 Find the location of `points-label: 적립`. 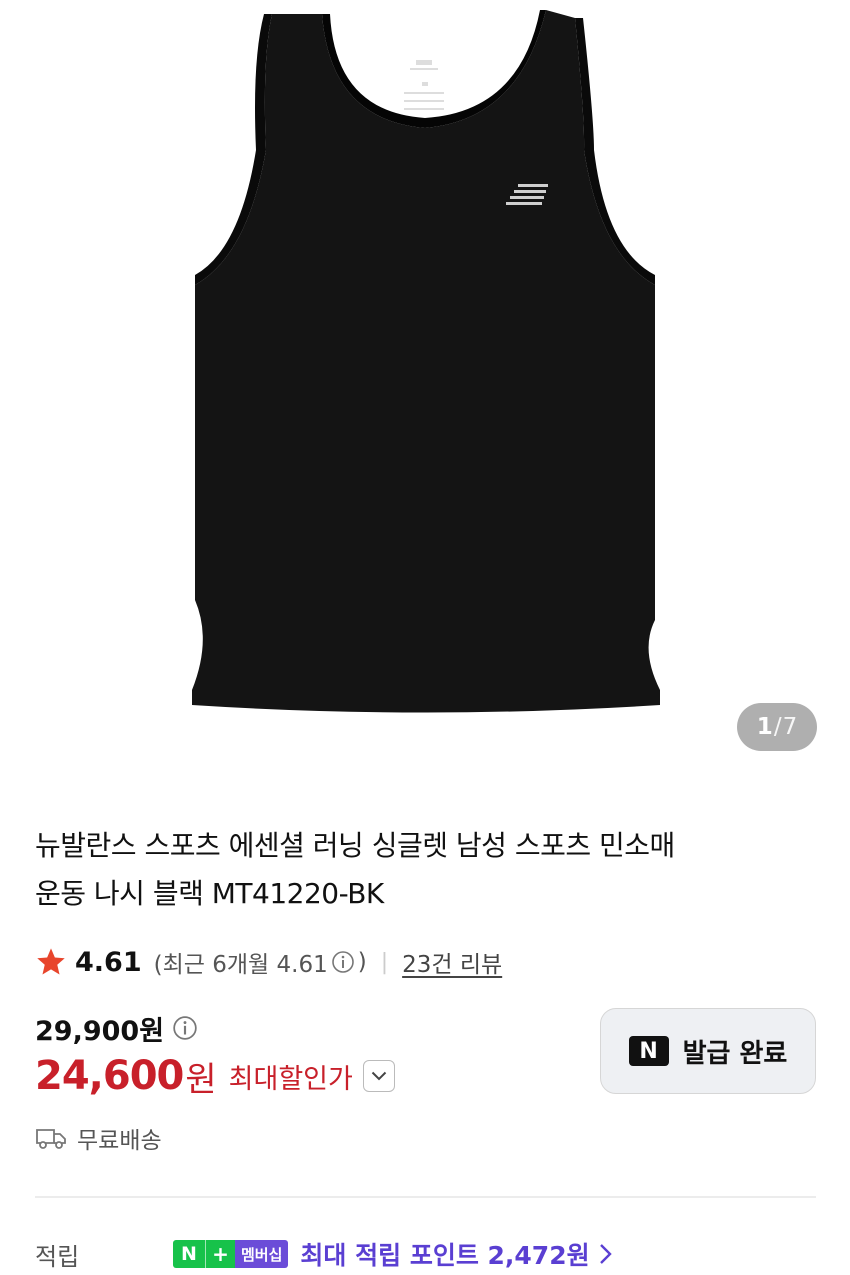

points-label: 적립 is located at coordinates (57, 1256).